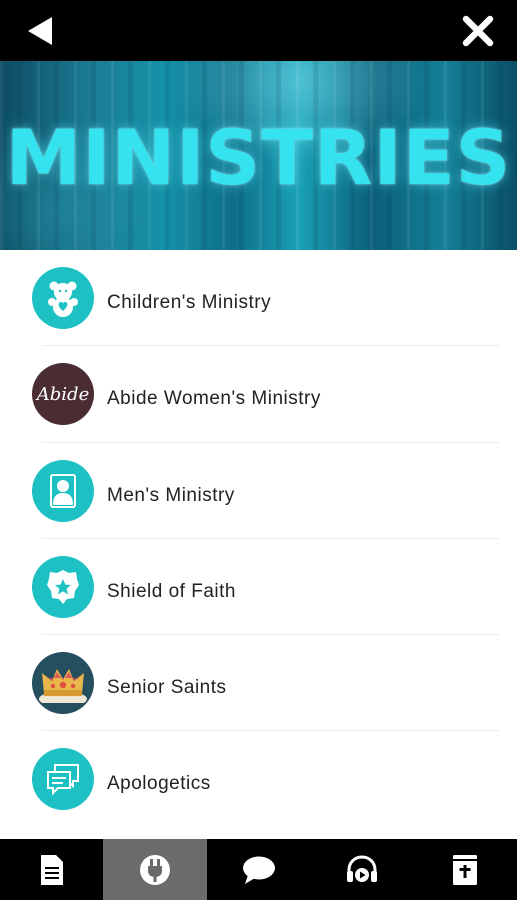  What do you see at coordinates (63, 779) in the screenshot?
I see `chat-bubbles-icon` at bounding box center [63, 779].